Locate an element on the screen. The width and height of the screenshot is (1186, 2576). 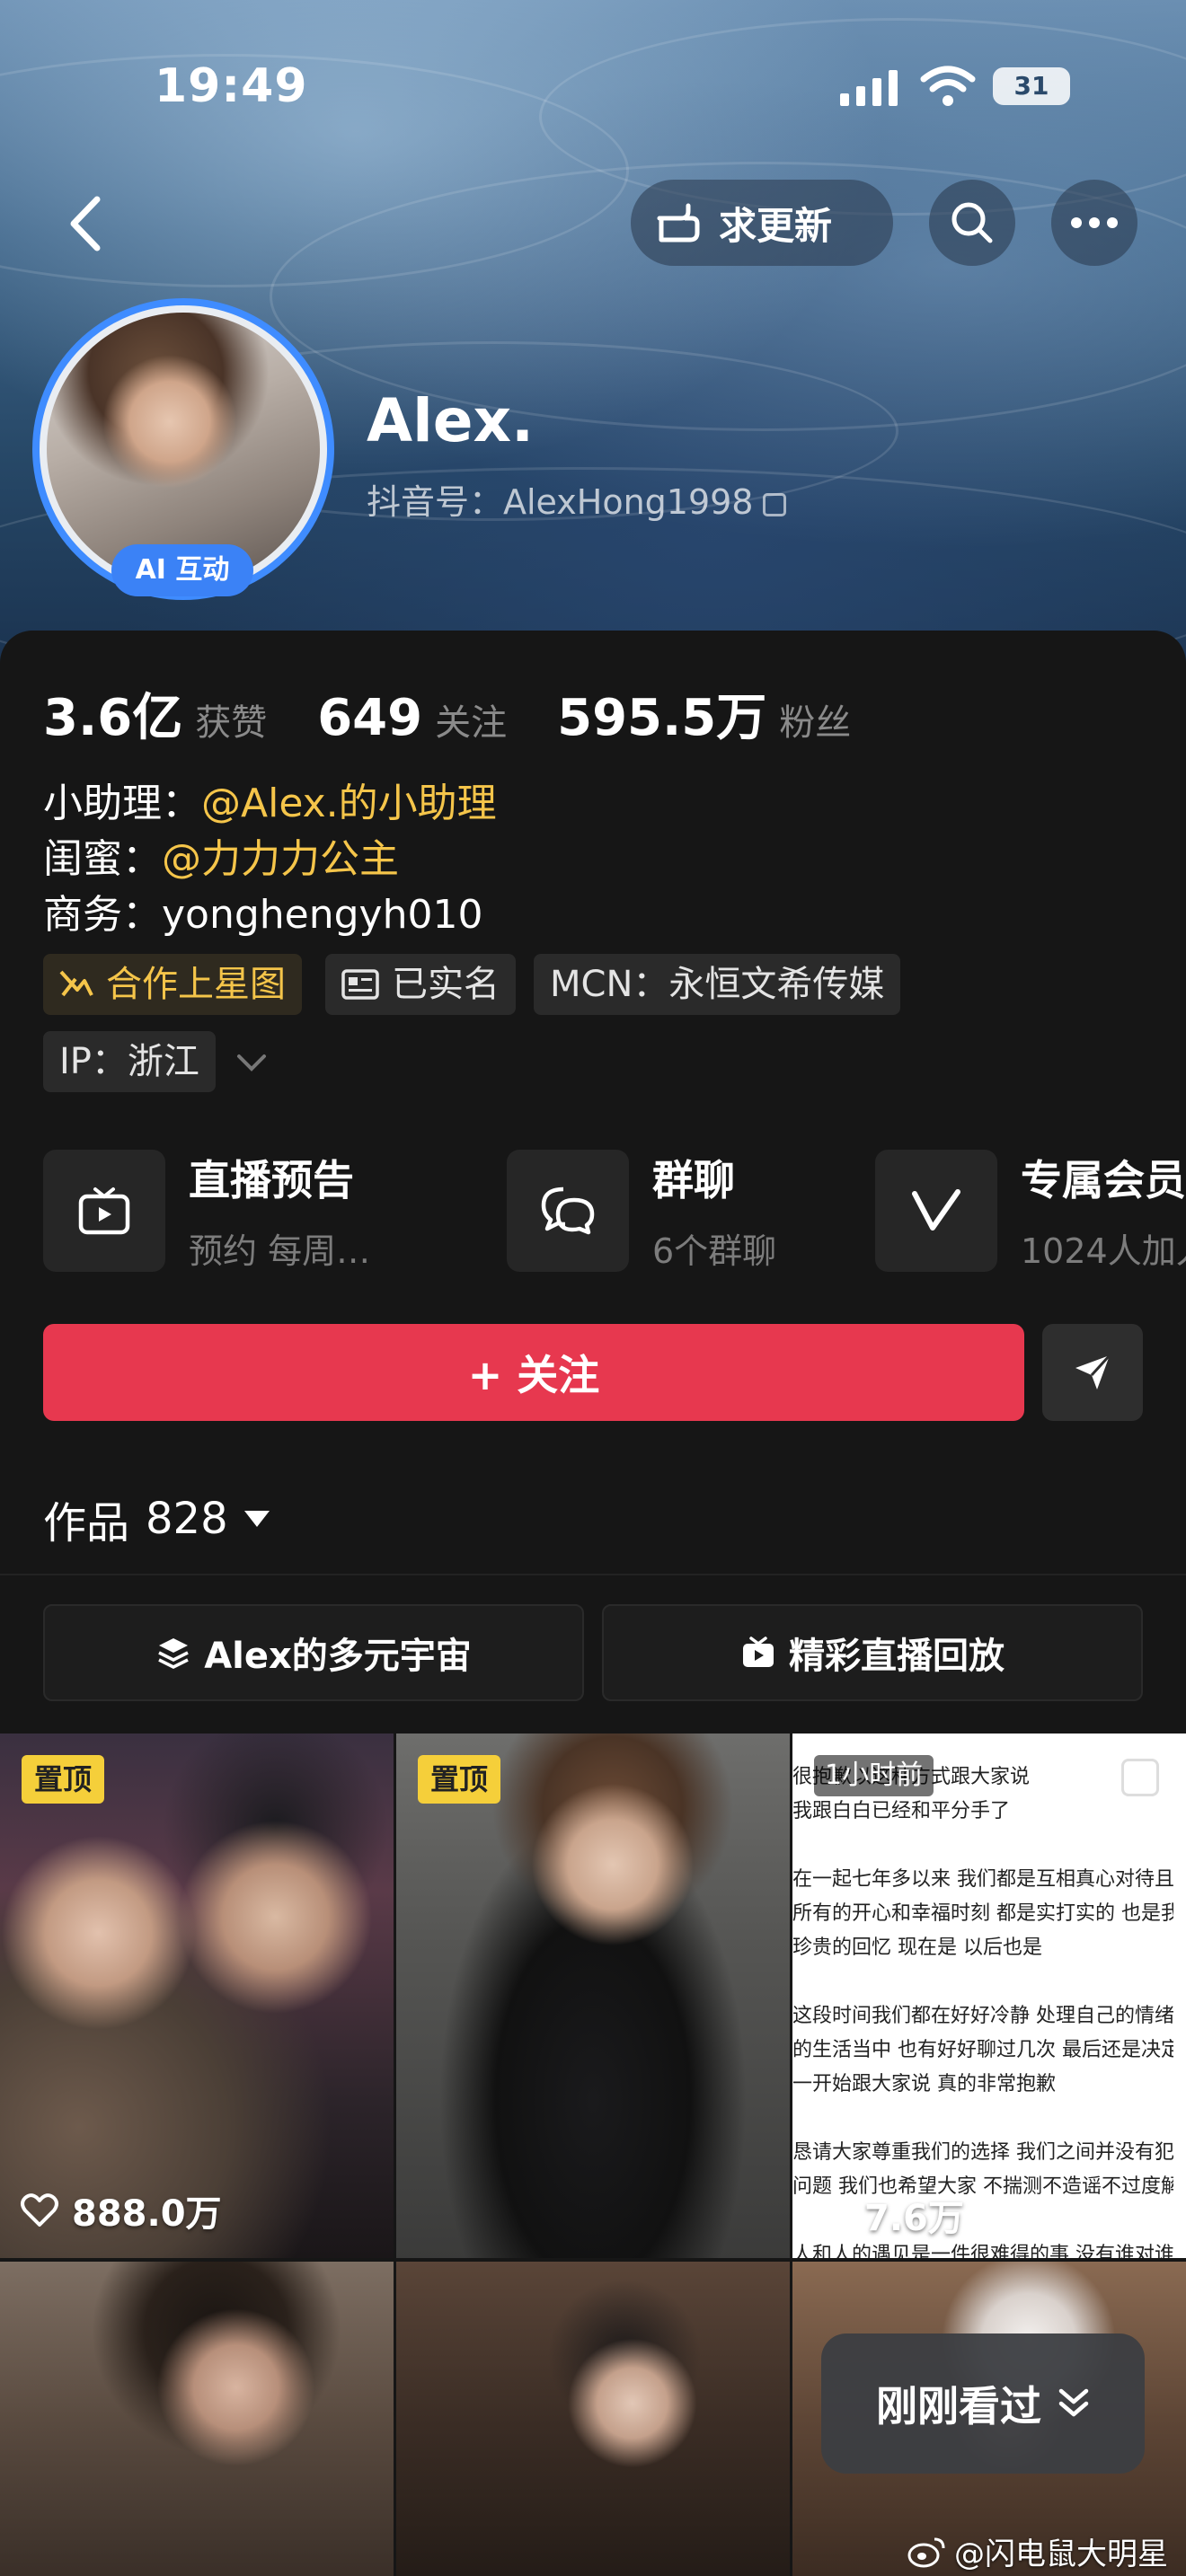
follow-label: + 关注 is located at coordinates (533, 1375).